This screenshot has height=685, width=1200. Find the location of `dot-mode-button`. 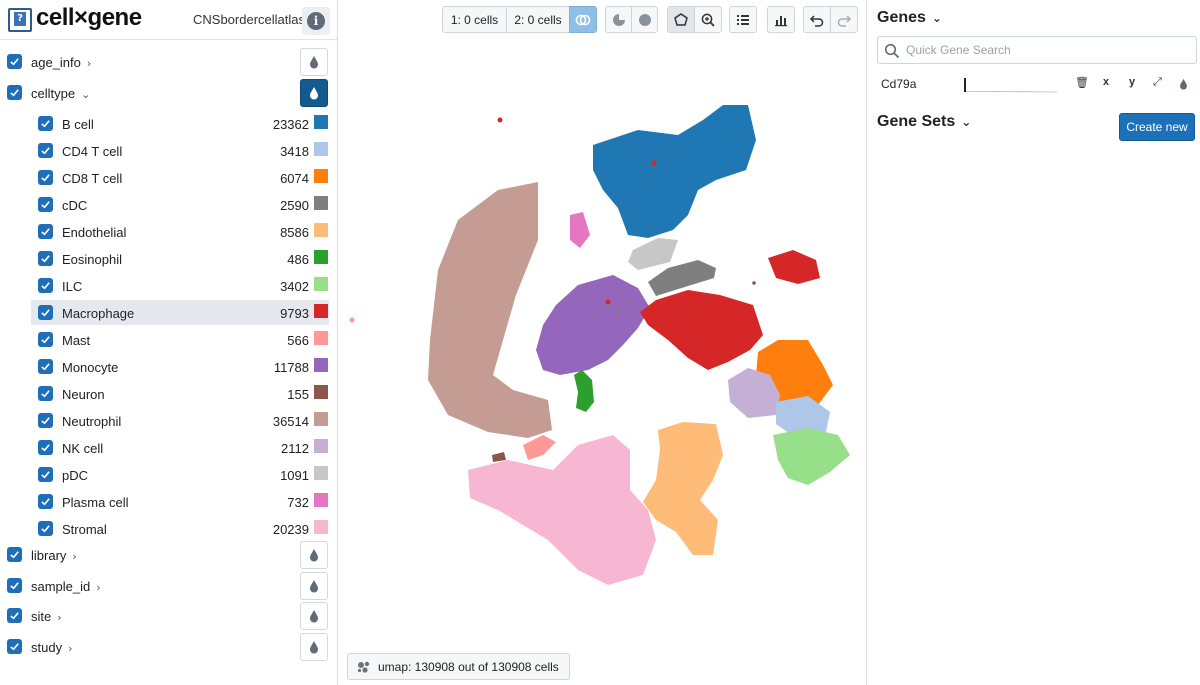

dot-mode-button is located at coordinates (644, 19).